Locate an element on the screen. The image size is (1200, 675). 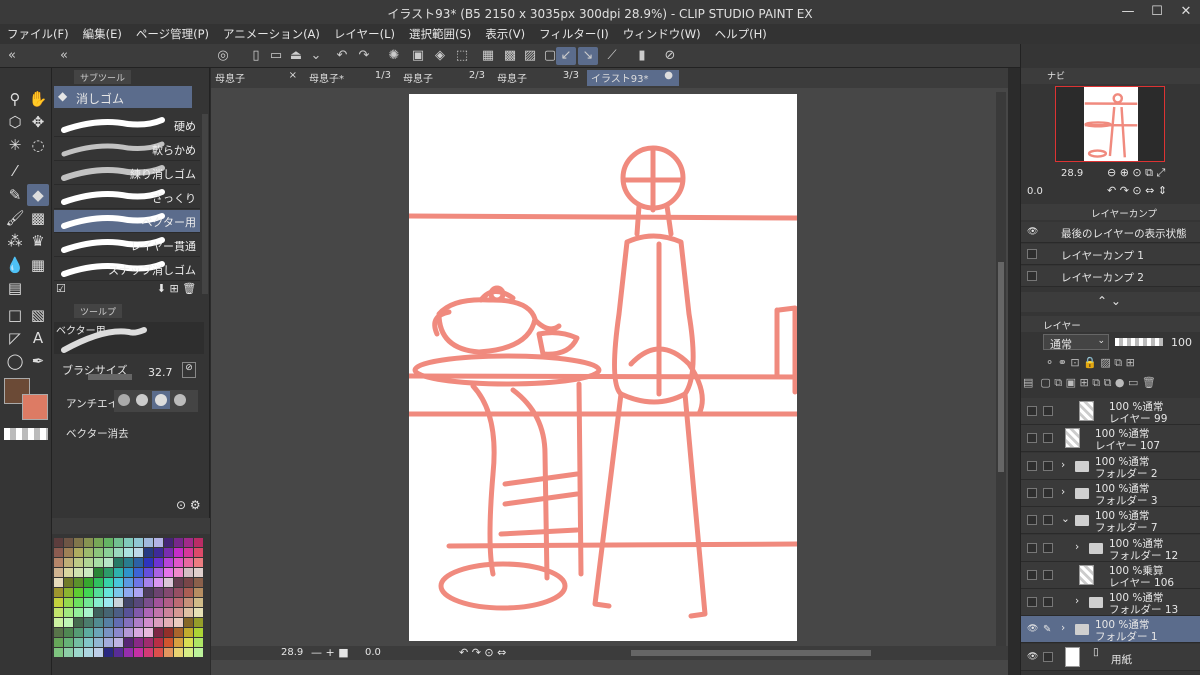
correct-line-icon: ✒ is located at coordinates (38, 361).